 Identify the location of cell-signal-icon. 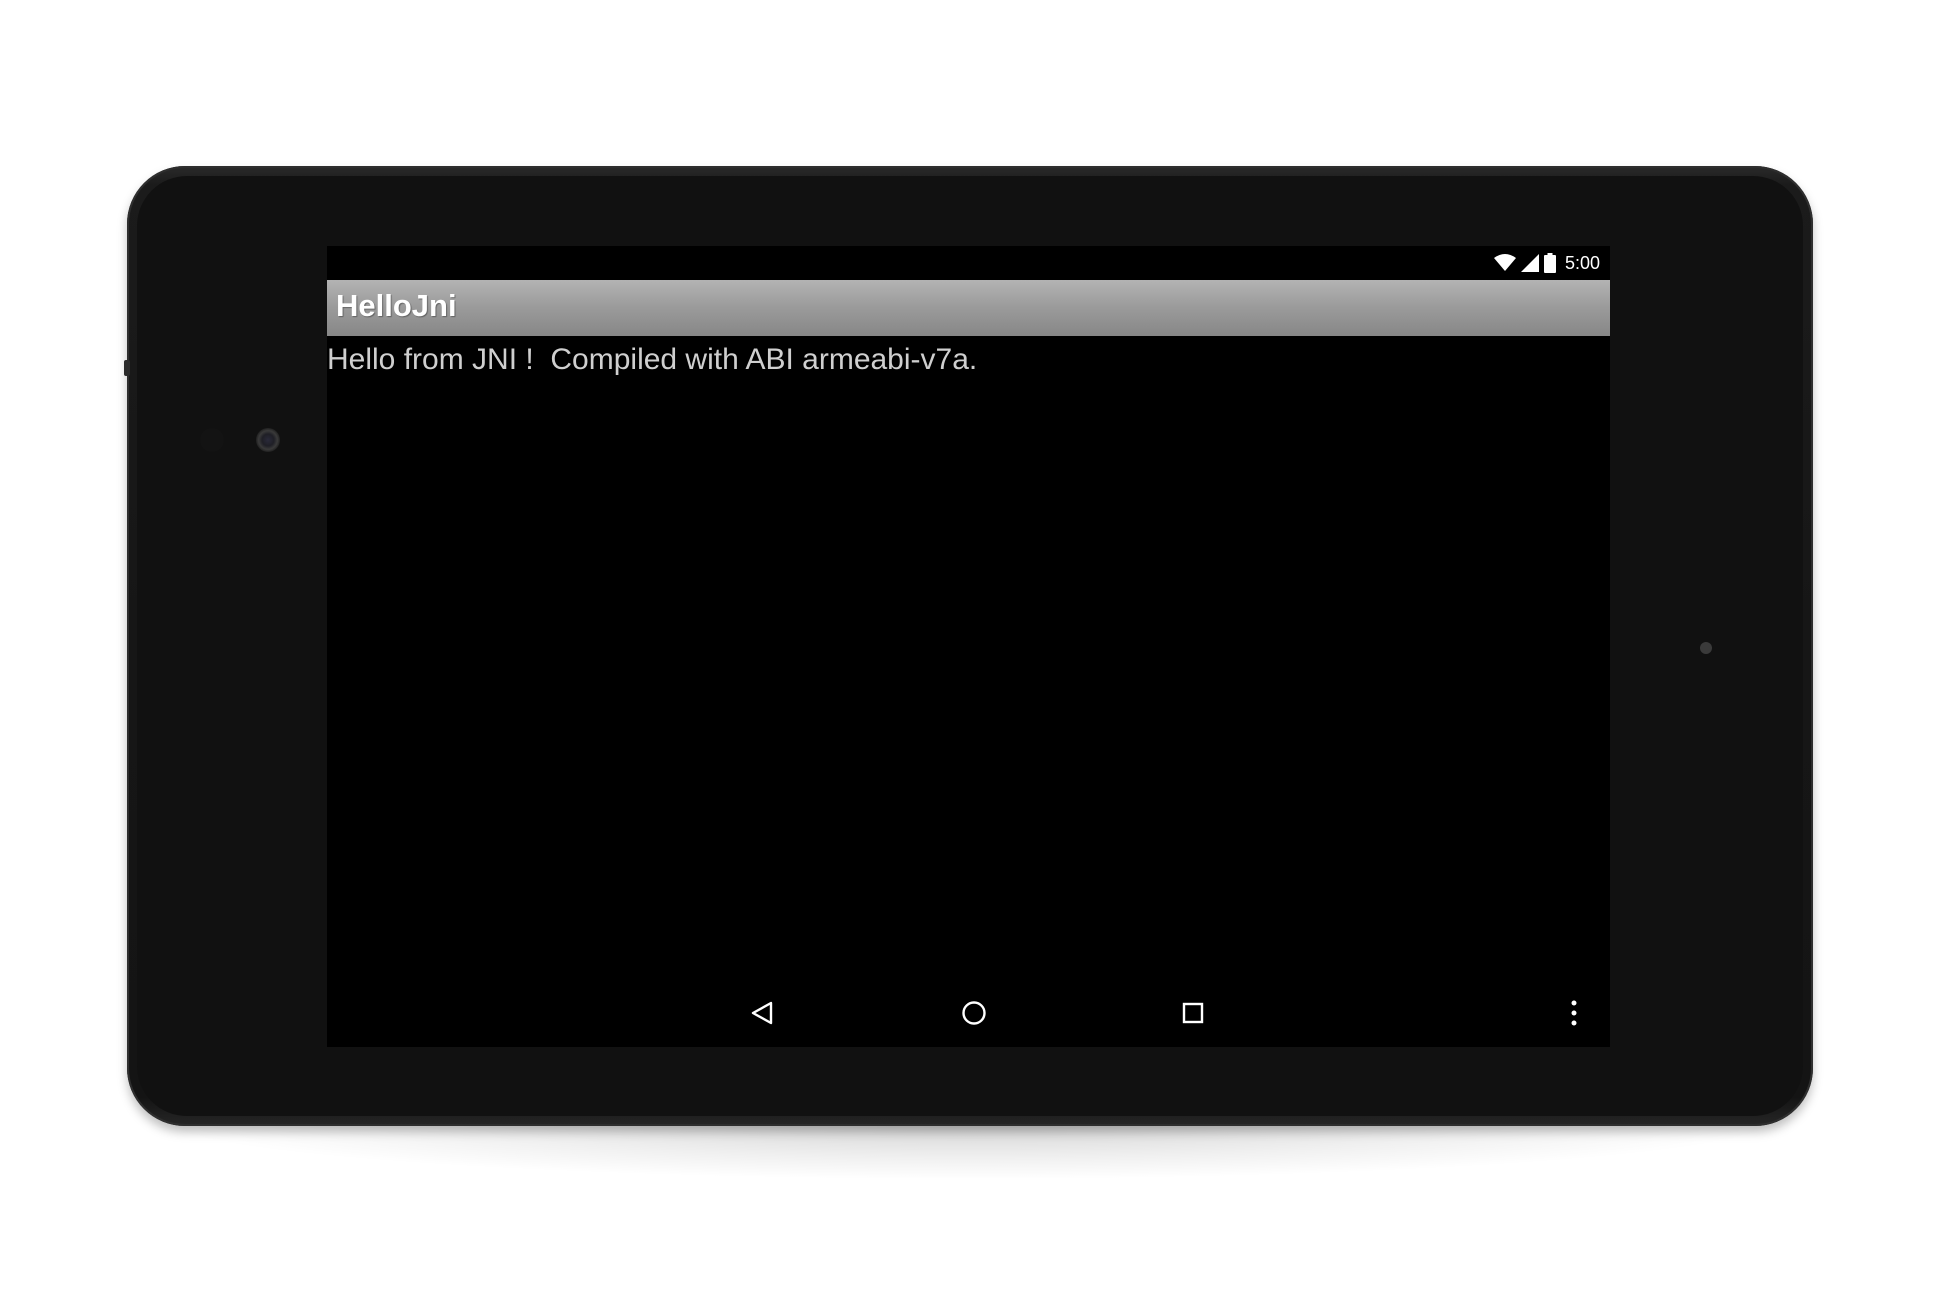
(1529, 263).